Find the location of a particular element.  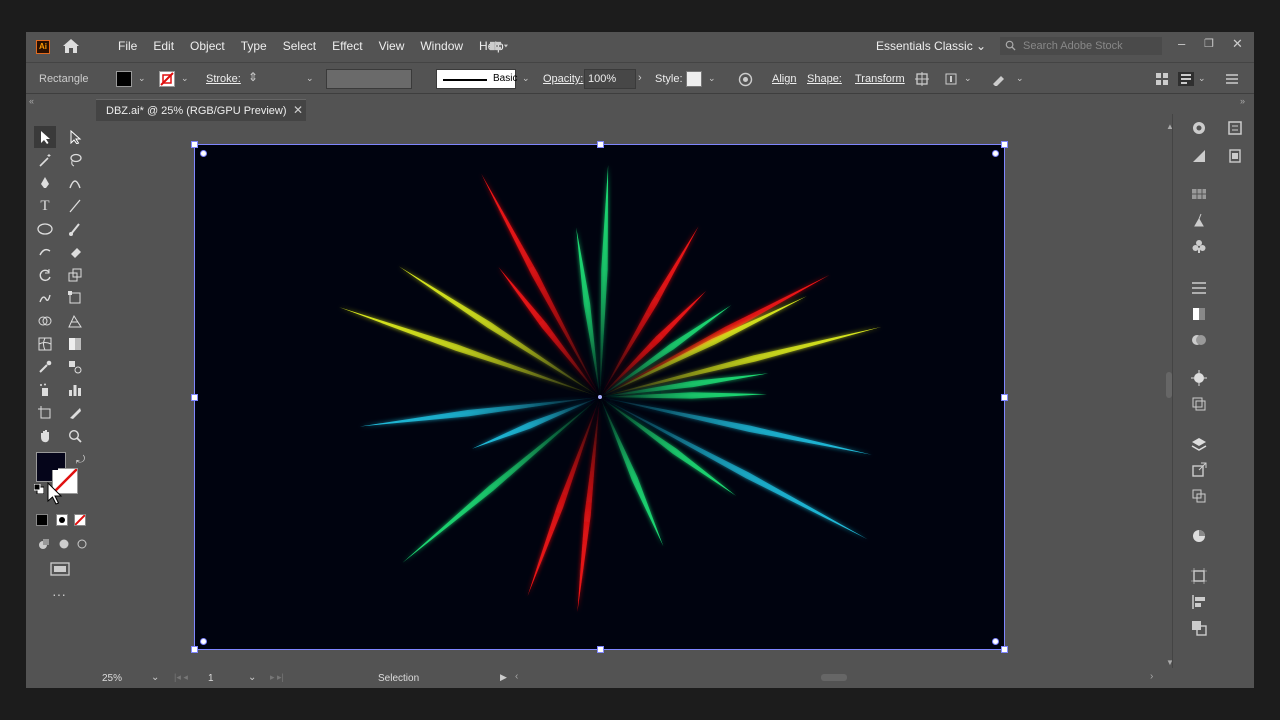

lasso-tool-icon is located at coordinates (75, 160).